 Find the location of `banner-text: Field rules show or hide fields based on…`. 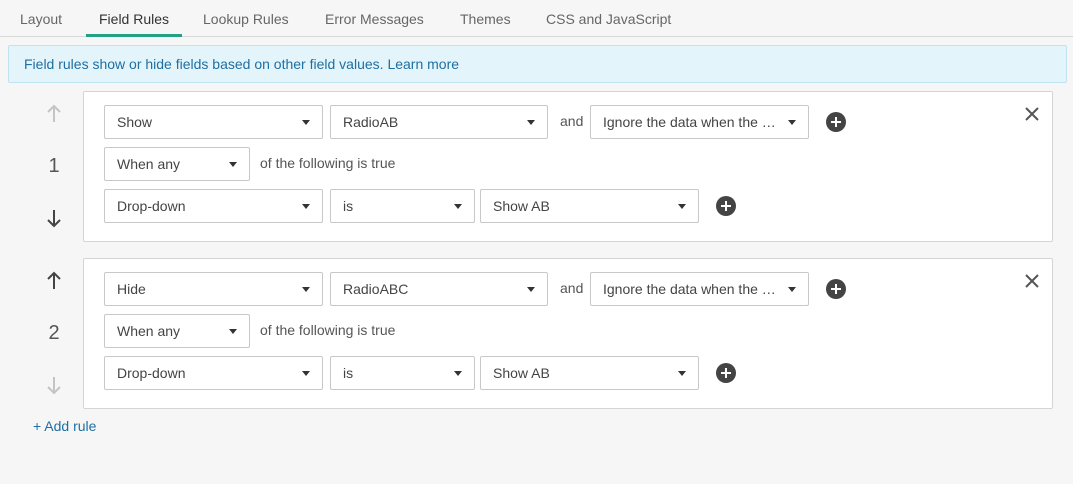

banner-text: Field rules show or hide fields based on… is located at coordinates (204, 64).